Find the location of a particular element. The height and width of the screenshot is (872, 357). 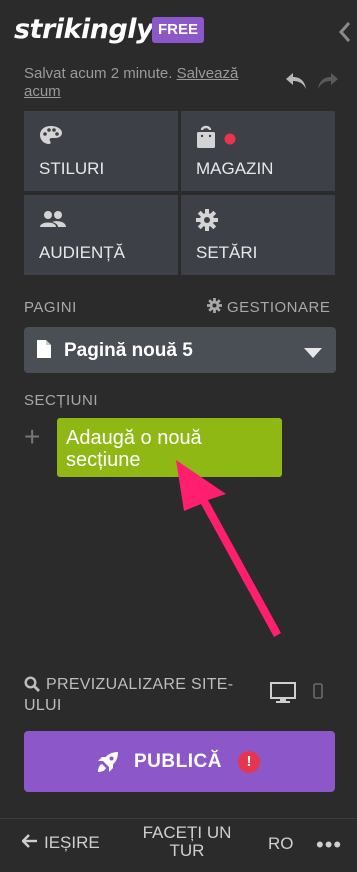

add-section-button: Adaugă o nouă secțiune is located at coordinates (169, 447).